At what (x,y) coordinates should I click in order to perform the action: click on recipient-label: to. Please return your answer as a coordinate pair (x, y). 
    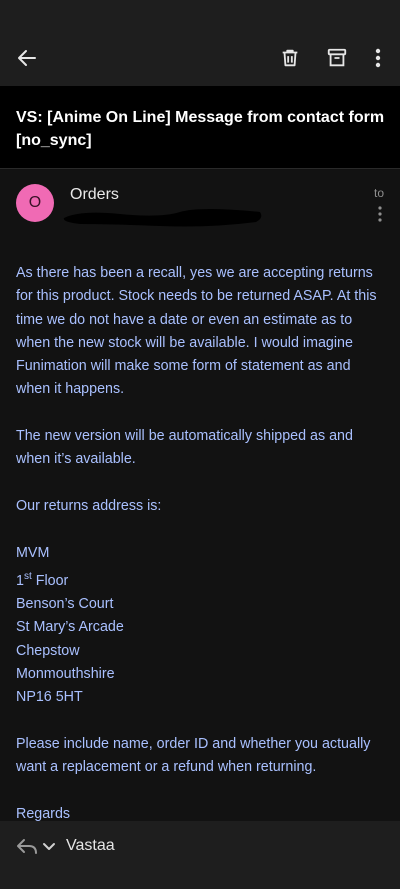
    Looking at the image, I should click on (379, 193).